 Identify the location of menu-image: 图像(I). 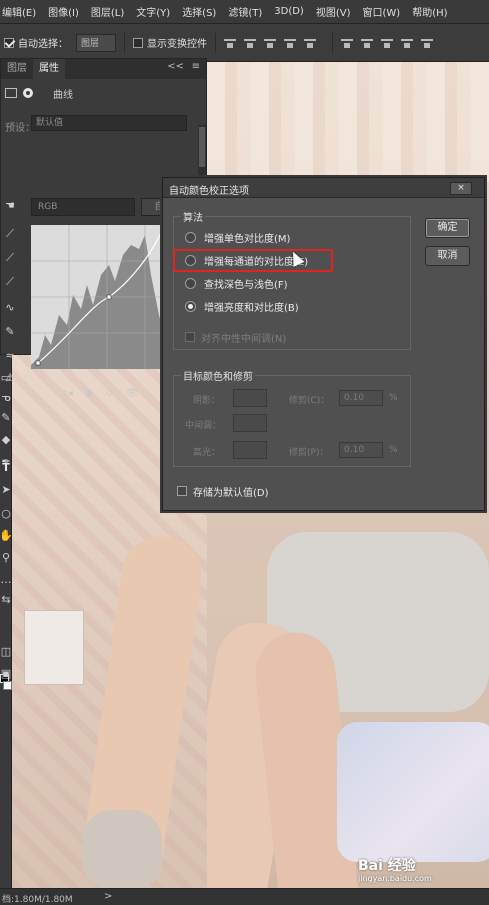
(63, 11).